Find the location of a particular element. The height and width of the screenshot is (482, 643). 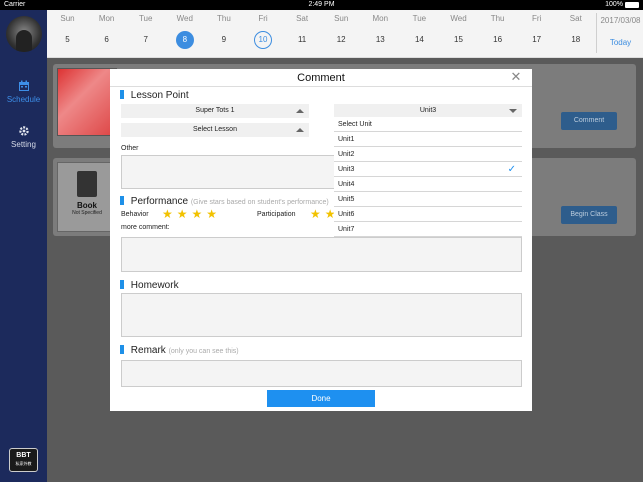

book-sub-label: Not Specified is located at coordinates (87, 213).